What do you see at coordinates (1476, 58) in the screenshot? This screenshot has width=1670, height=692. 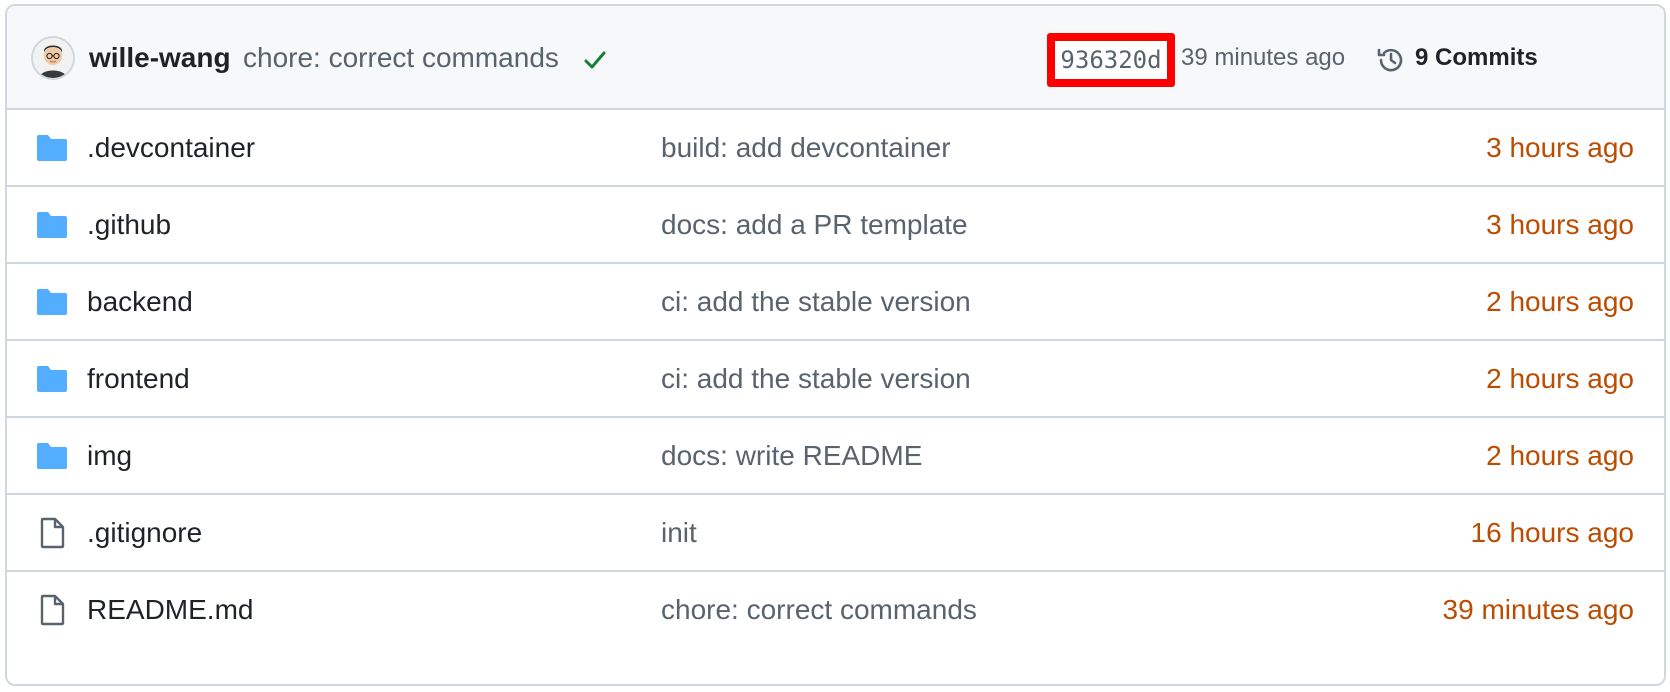 I see `commits-link: 9 Commits` at bounding box center [1476, 58].